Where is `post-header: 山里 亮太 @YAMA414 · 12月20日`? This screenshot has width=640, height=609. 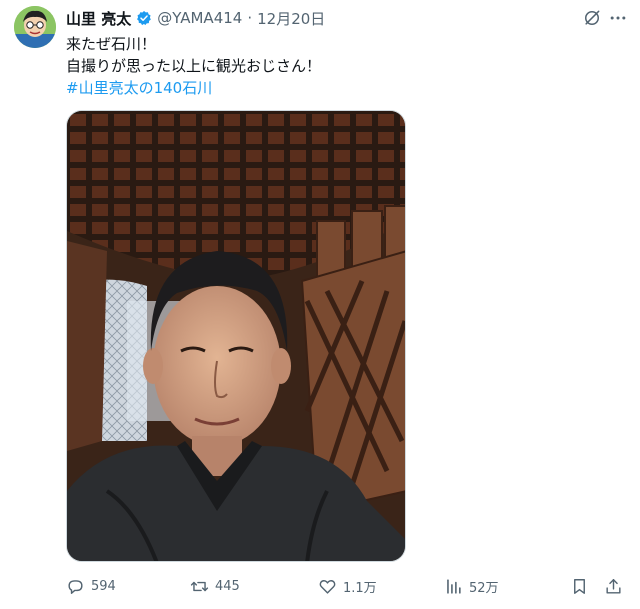
post-header: 山里 亮太 @YAMA414 · 12月20日 is located at coordinates (195, 18).